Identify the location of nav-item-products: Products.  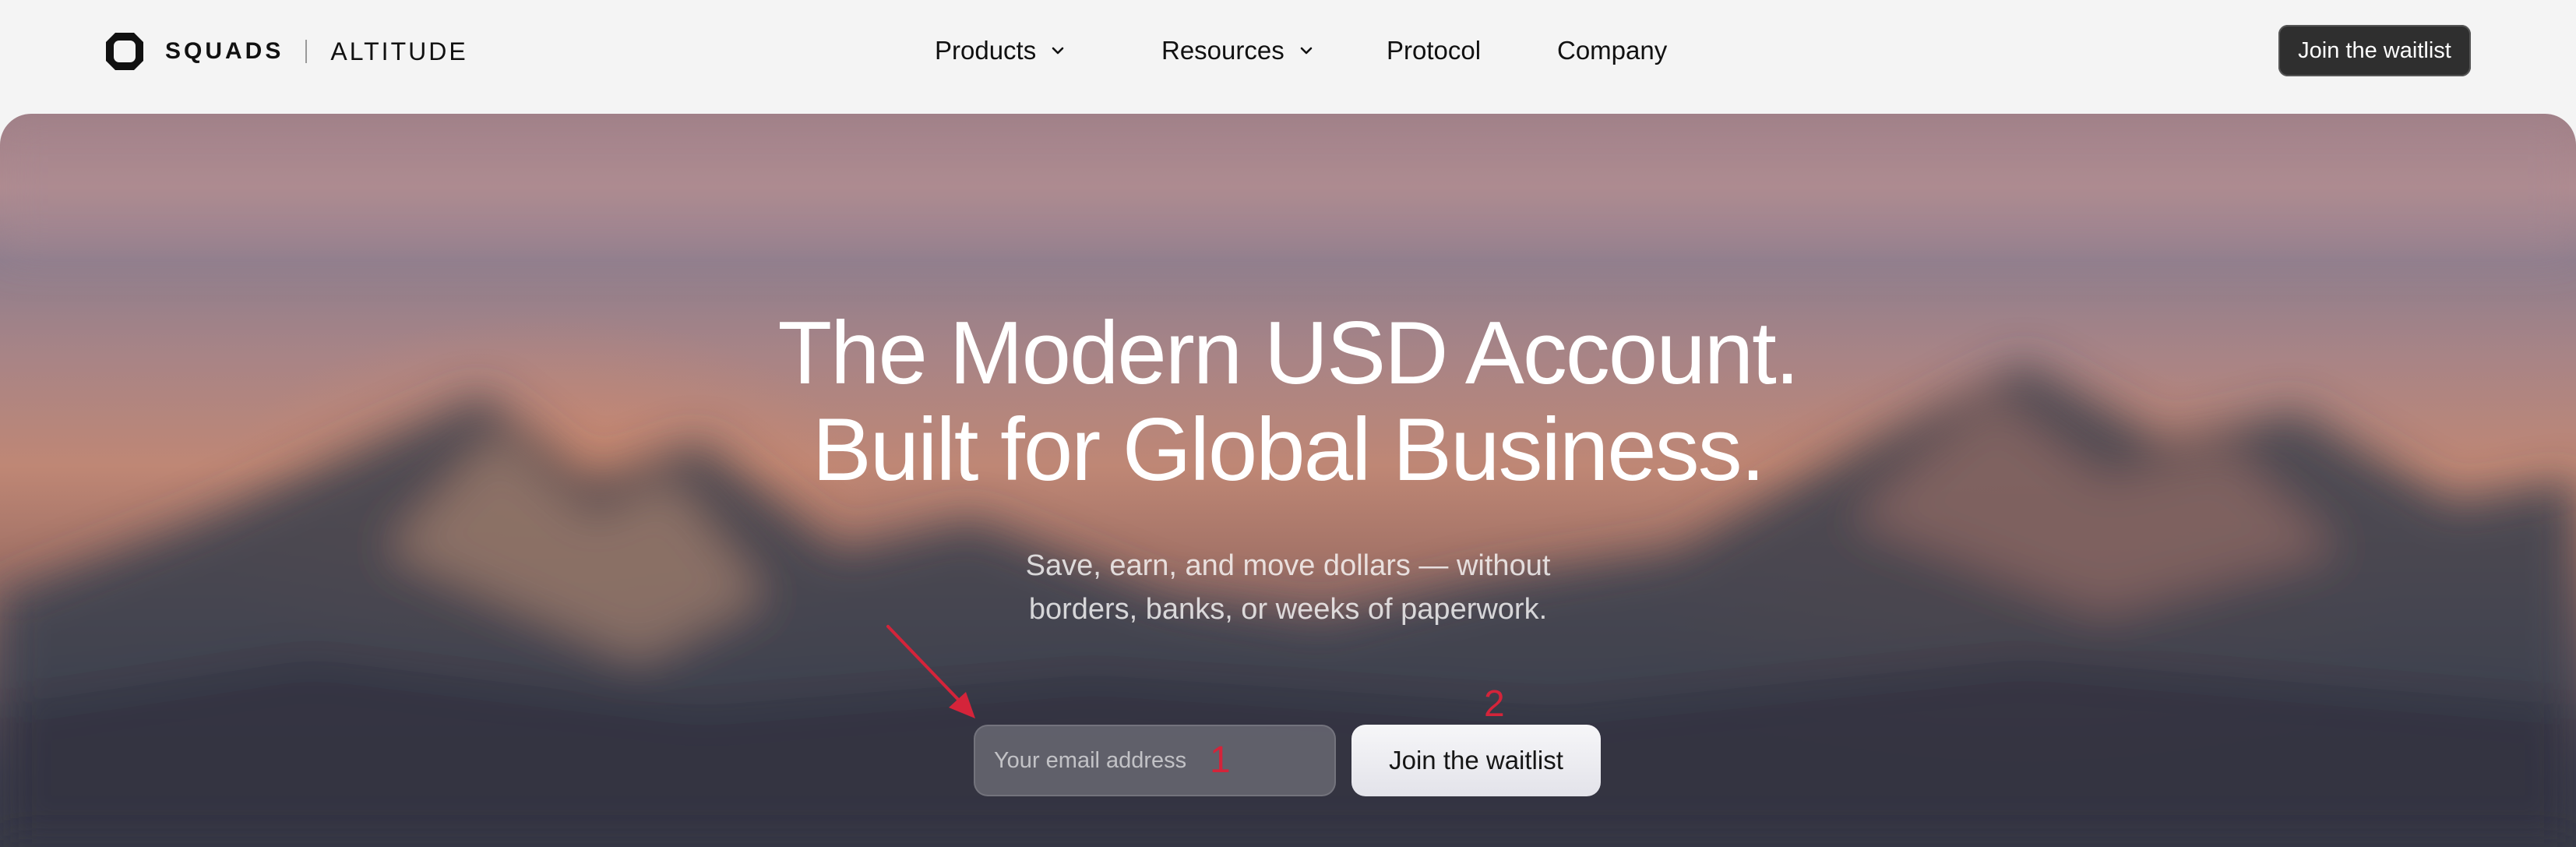
(1001, 50).